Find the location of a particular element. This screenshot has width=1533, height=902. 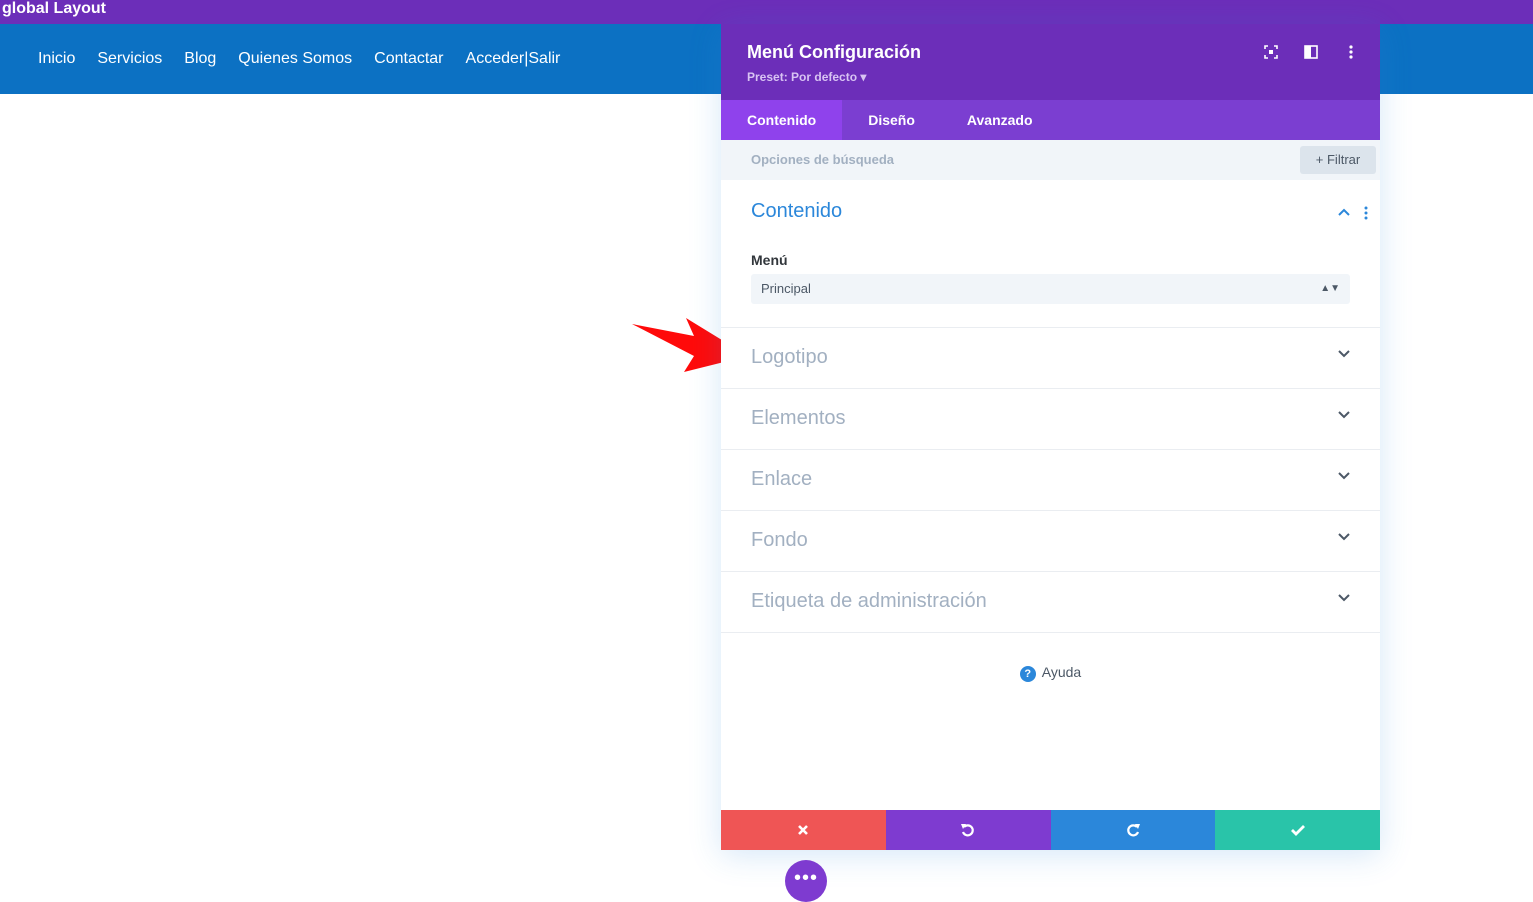

tab-avanzado: Avanzado is located at coordinates (1000, 120).